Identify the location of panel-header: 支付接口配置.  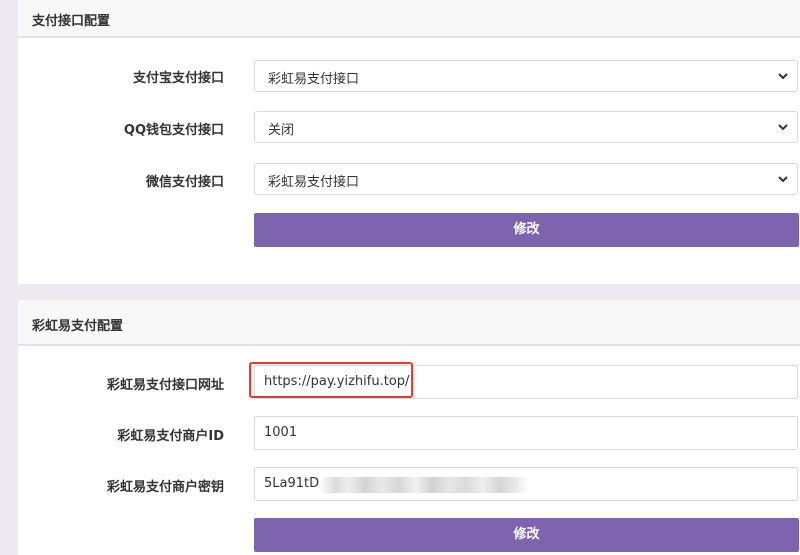
(409, 19).